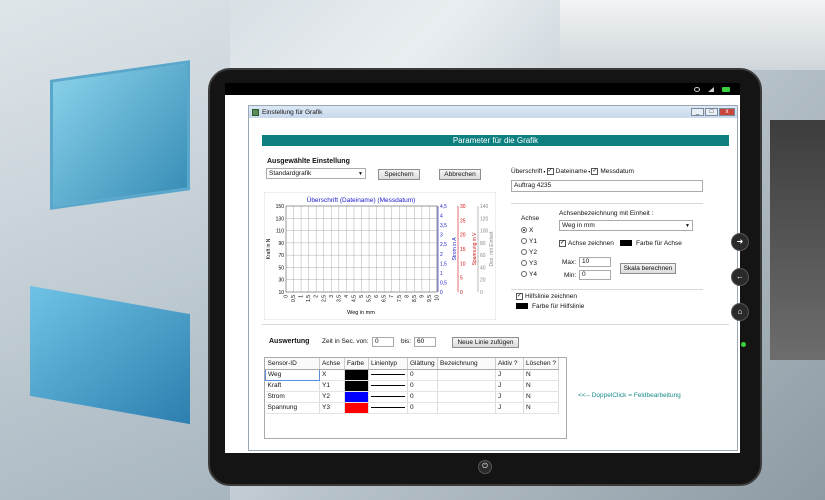 The width and height of the screenshot is (825, 500). What do you see at coordinates (339, 298) in the screenshot?
I see `x-tick-label: 3,5` at bounding box center [339, 298].